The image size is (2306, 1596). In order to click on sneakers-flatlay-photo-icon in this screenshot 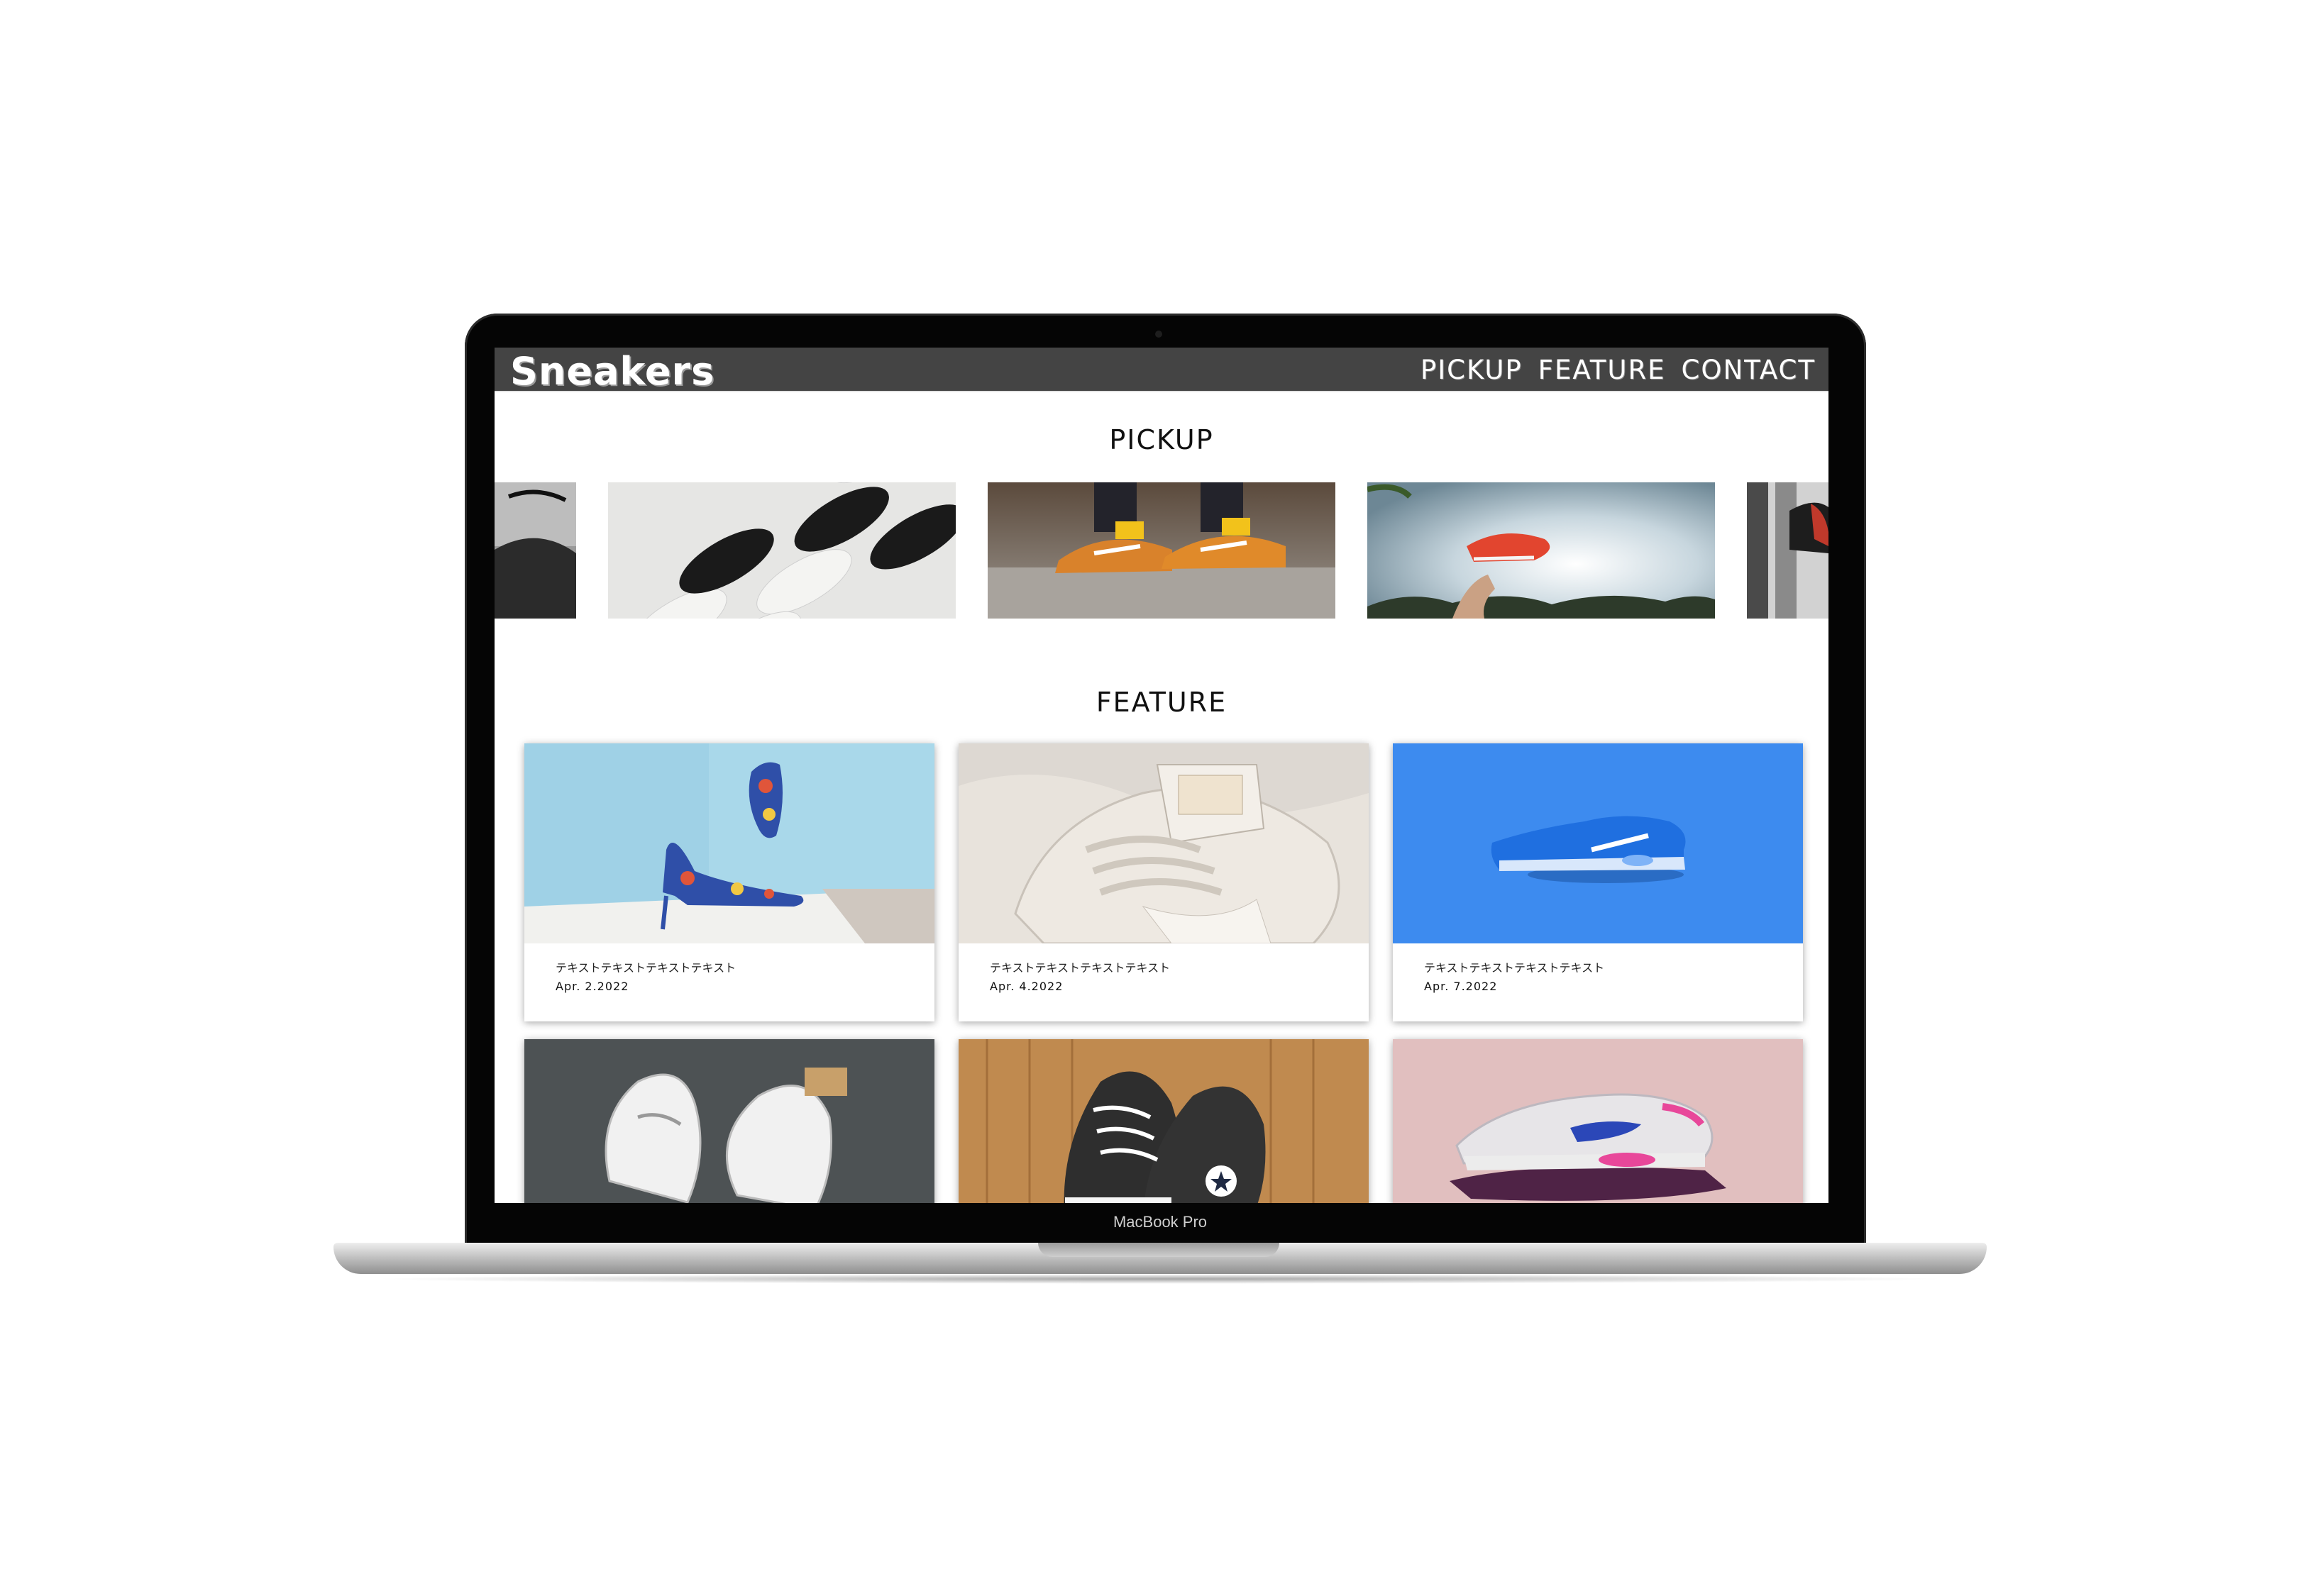, I will do `click(782, 550)`.